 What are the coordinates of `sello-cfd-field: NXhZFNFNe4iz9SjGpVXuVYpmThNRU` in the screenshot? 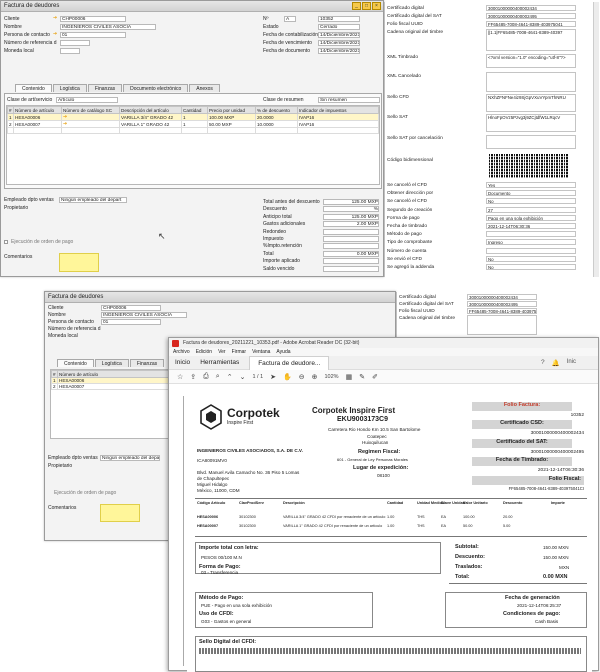 It's located at (531, 103).